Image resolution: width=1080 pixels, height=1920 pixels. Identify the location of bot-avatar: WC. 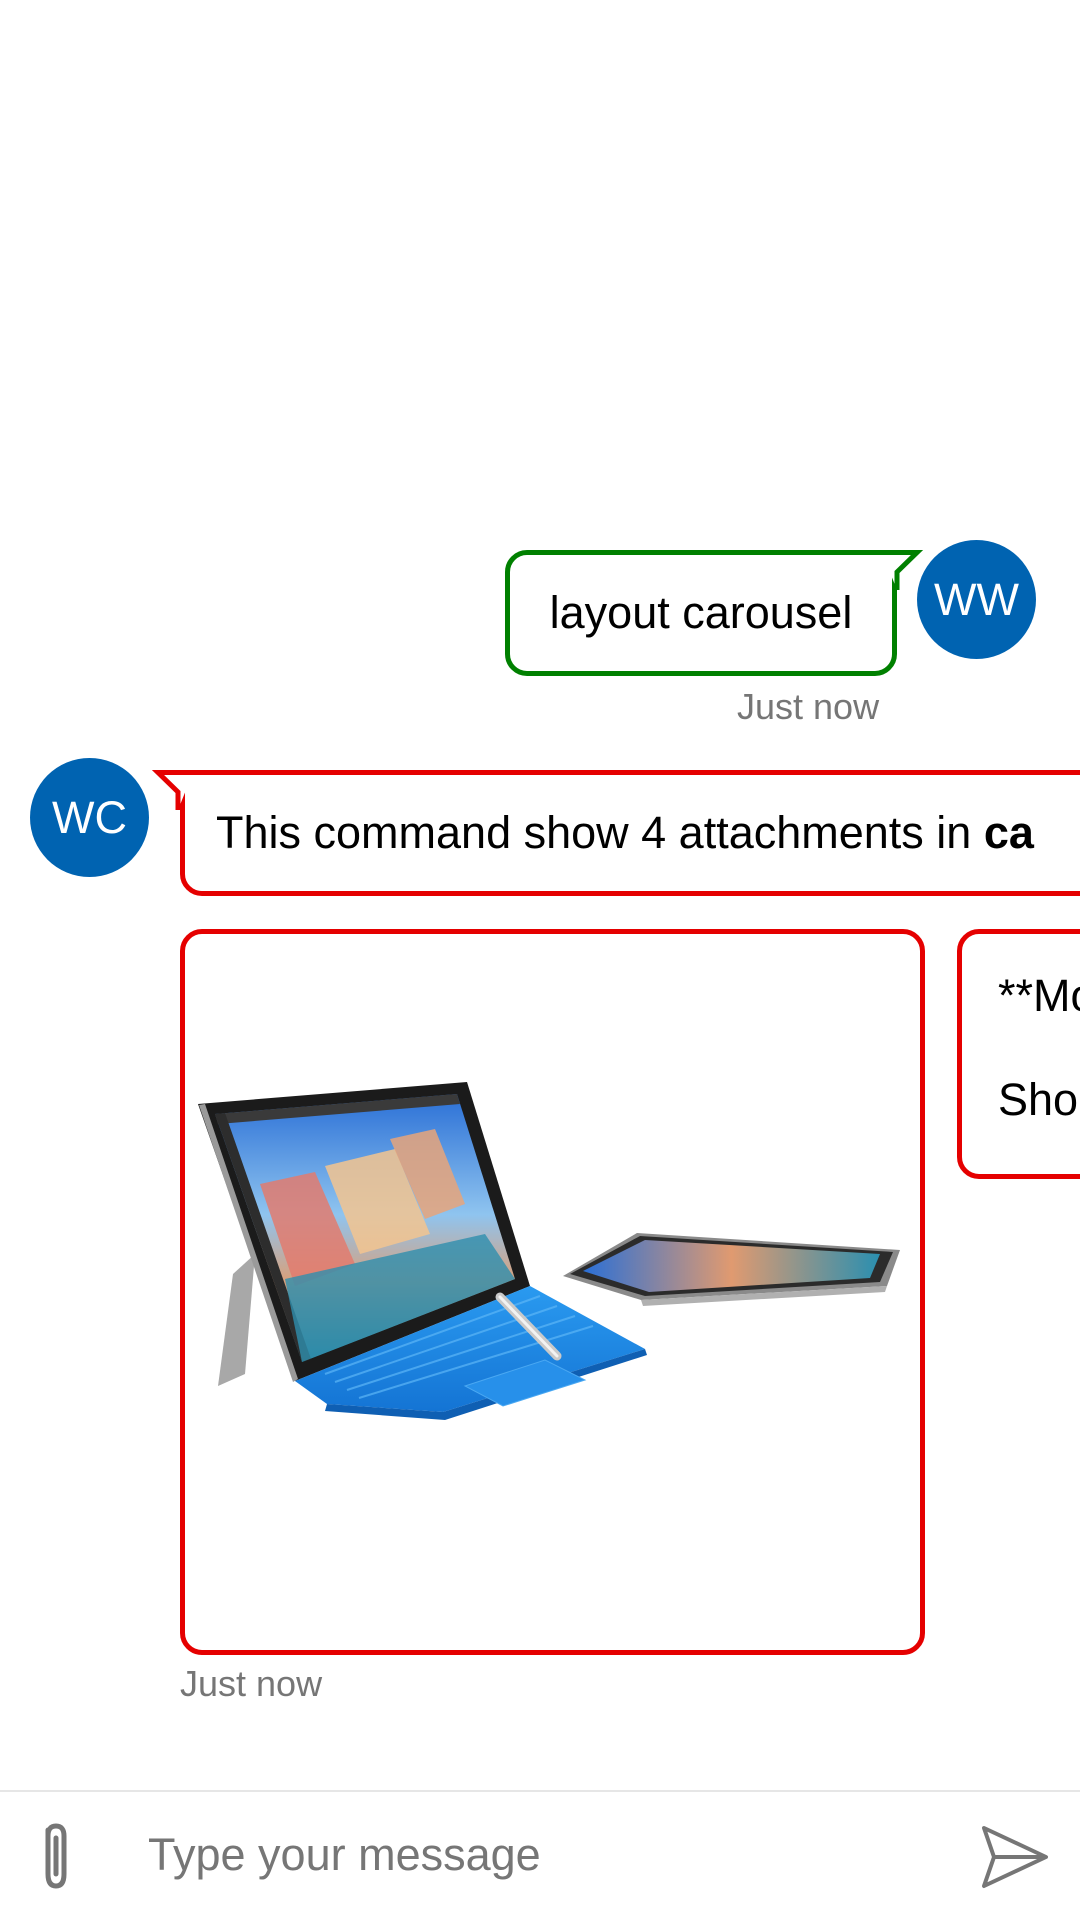
(89, 817).